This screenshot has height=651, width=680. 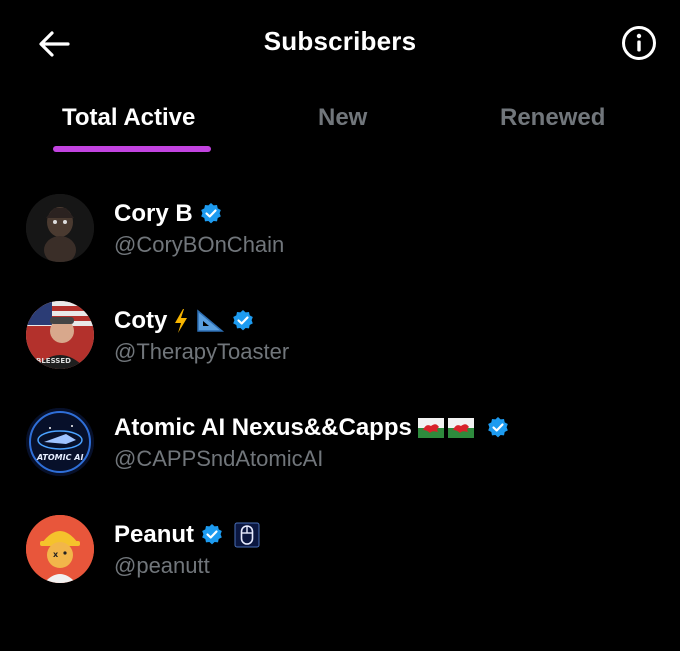 I want to click on wales-flag-emoji-icon, so click(x=445, y=428).